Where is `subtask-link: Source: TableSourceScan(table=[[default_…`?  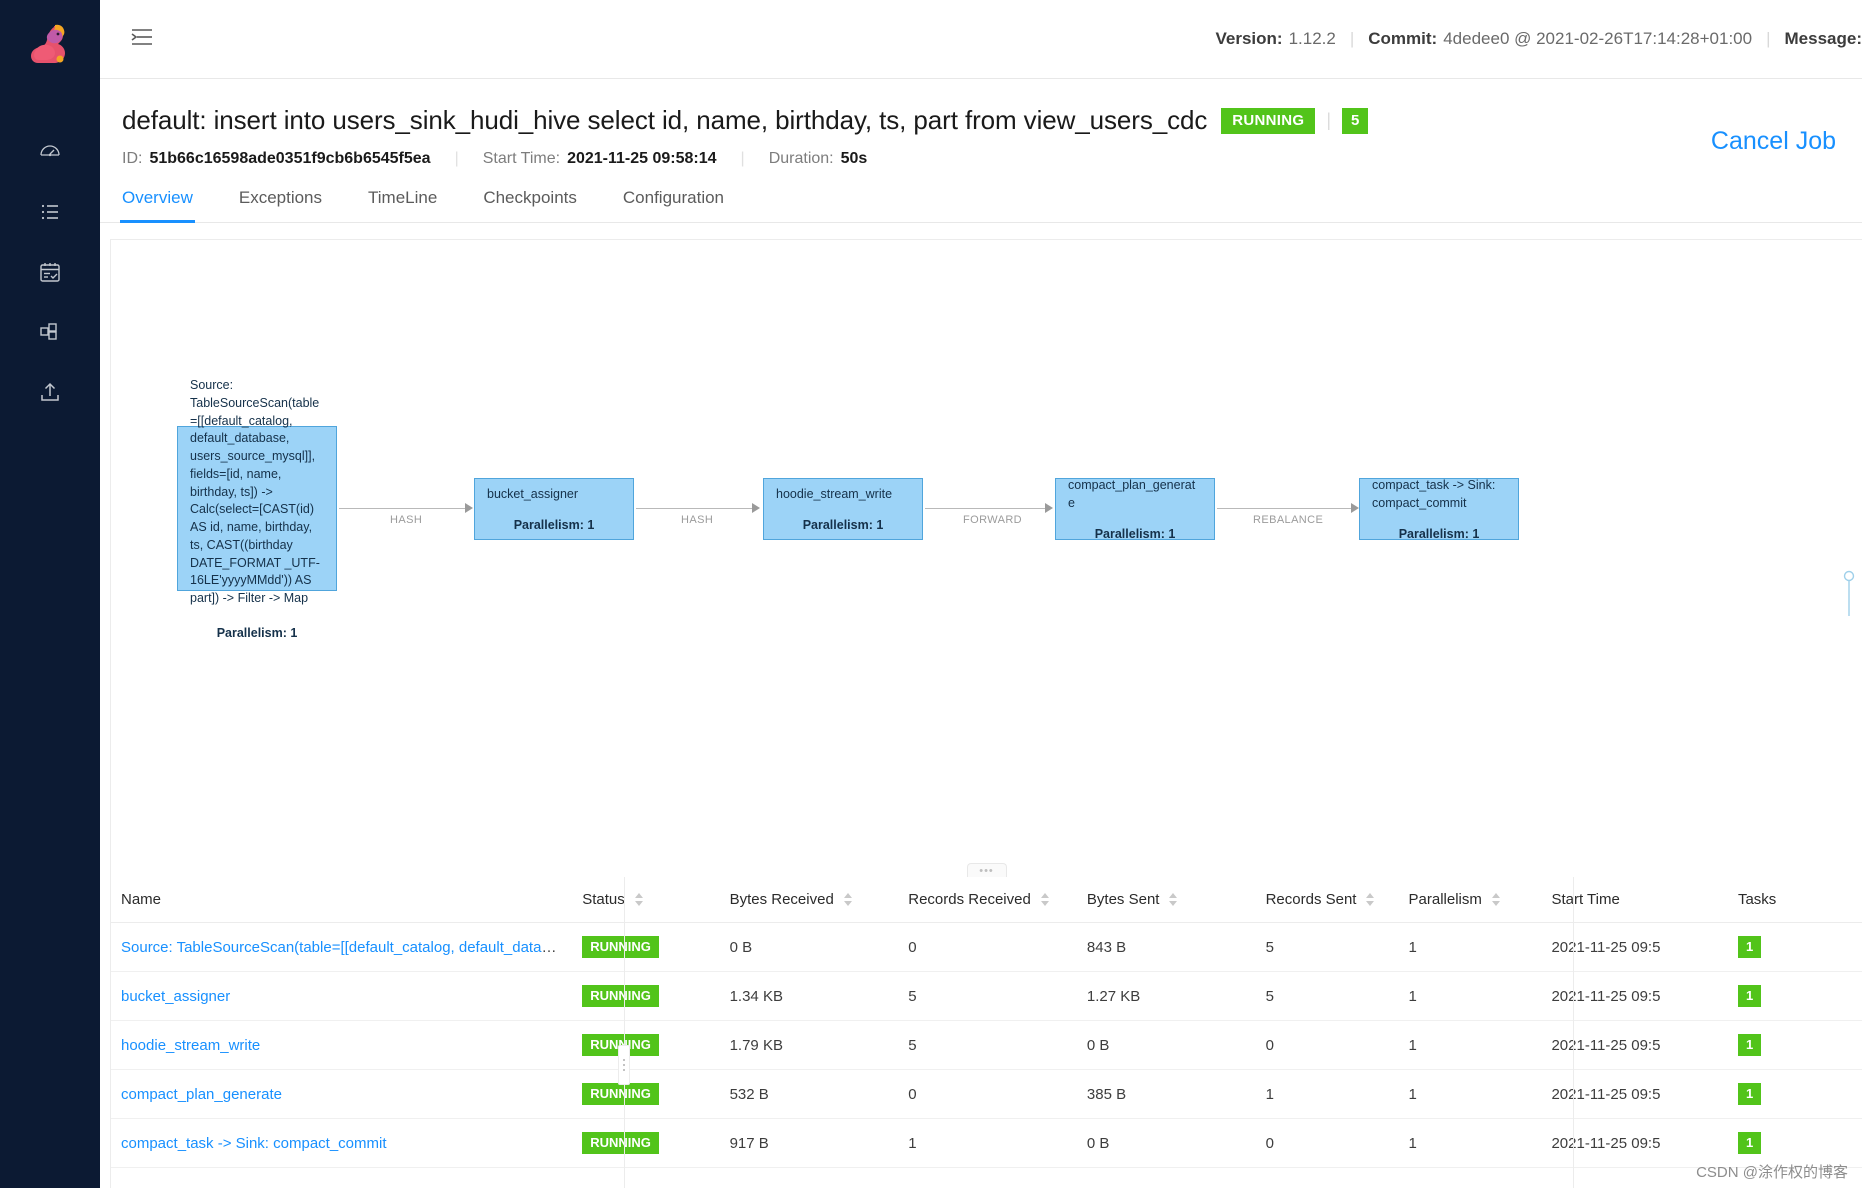
subtask-link: Source: TableSourceScan(table=[[default_… is located at coordinates (346, 947).